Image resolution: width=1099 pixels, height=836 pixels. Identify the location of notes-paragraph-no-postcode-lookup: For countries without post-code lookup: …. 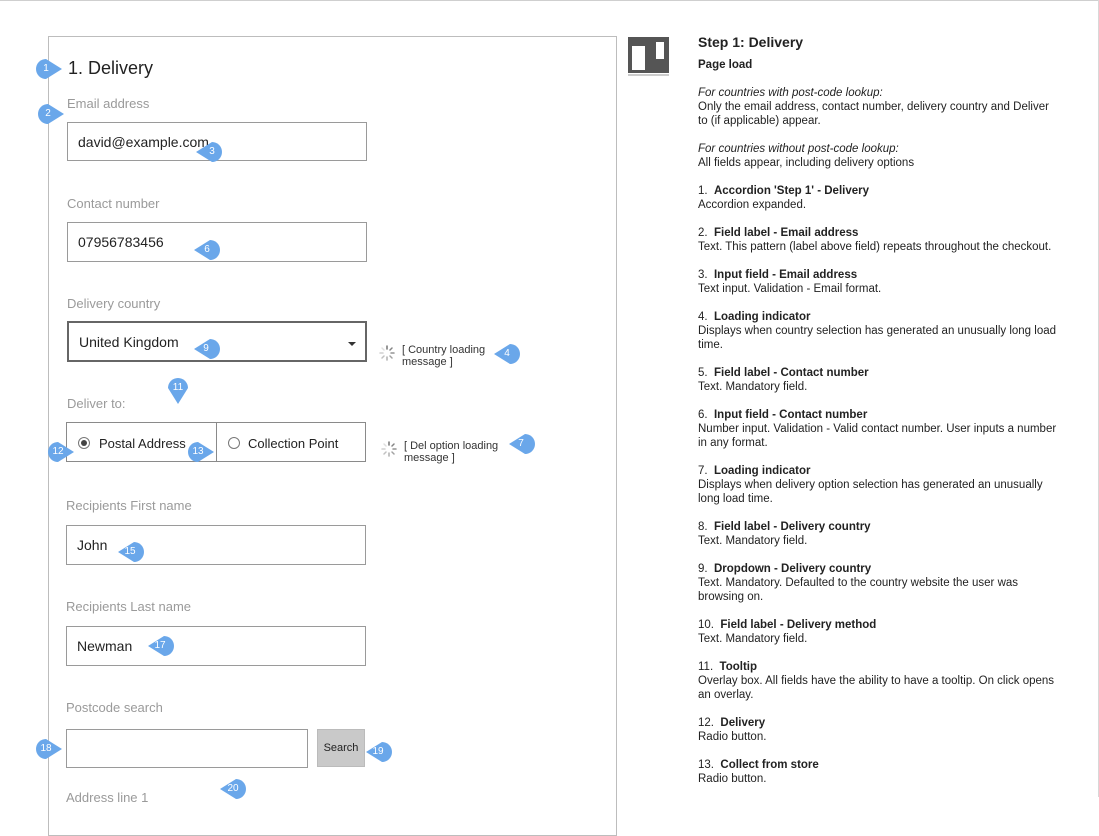
(878, 156).